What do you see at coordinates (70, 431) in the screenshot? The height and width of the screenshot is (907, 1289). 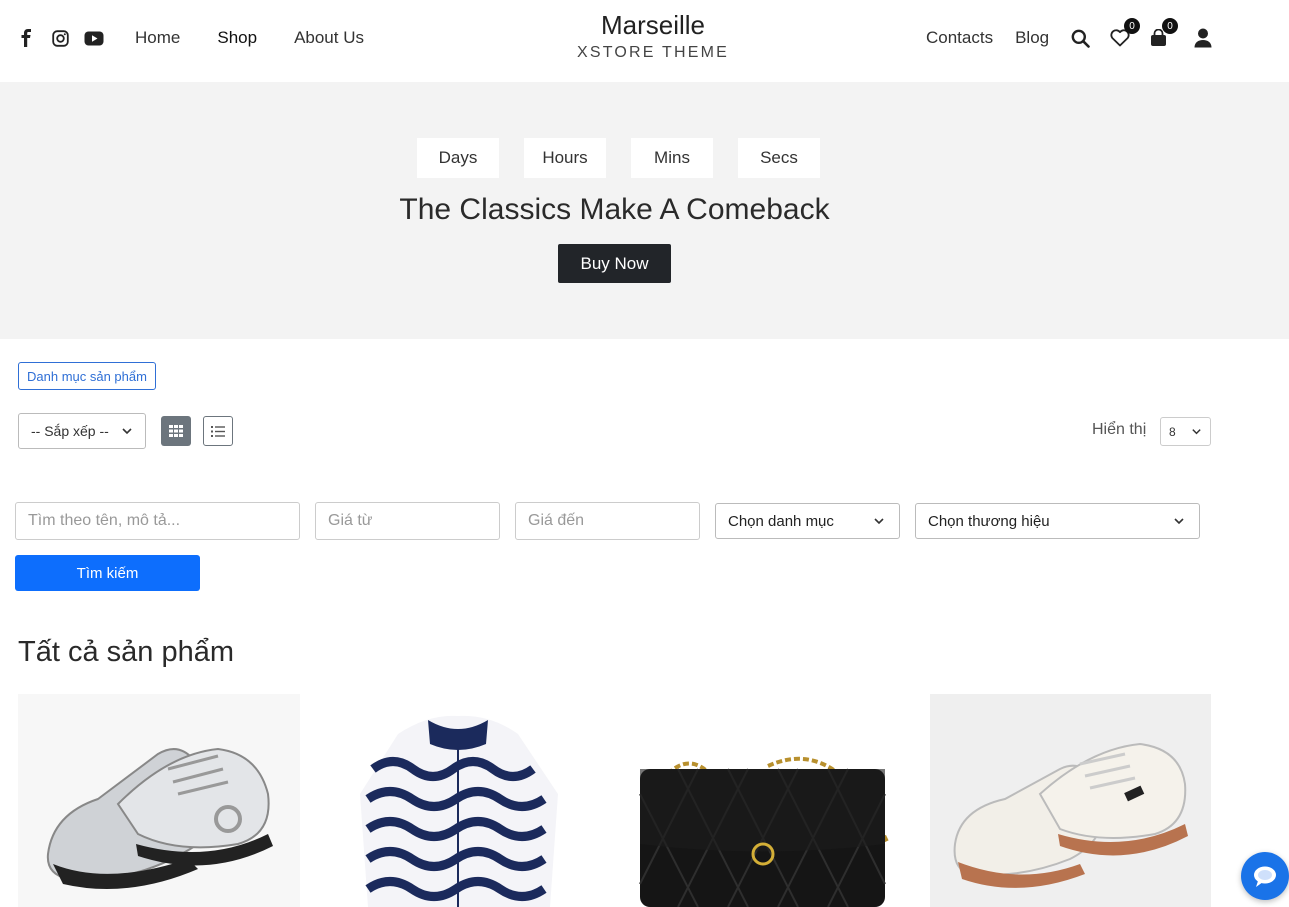 I see `sort-select-value: -- Sắp xếp --` at bounding box center [70, 431].